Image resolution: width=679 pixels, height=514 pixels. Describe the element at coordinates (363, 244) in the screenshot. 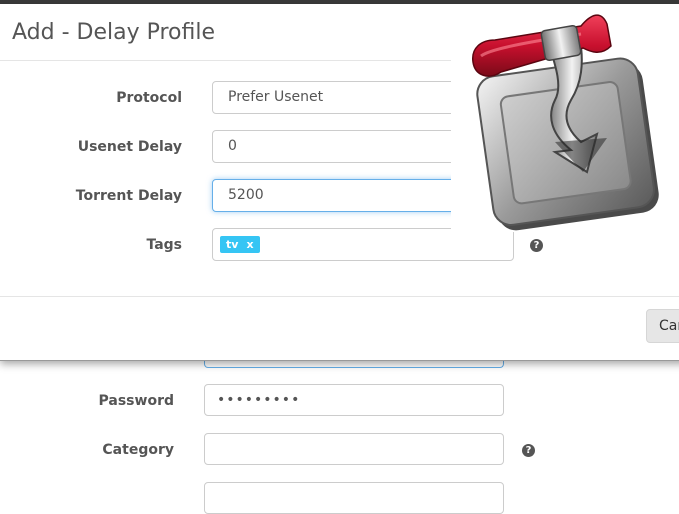

I see `tags-input: tv x` at that location.